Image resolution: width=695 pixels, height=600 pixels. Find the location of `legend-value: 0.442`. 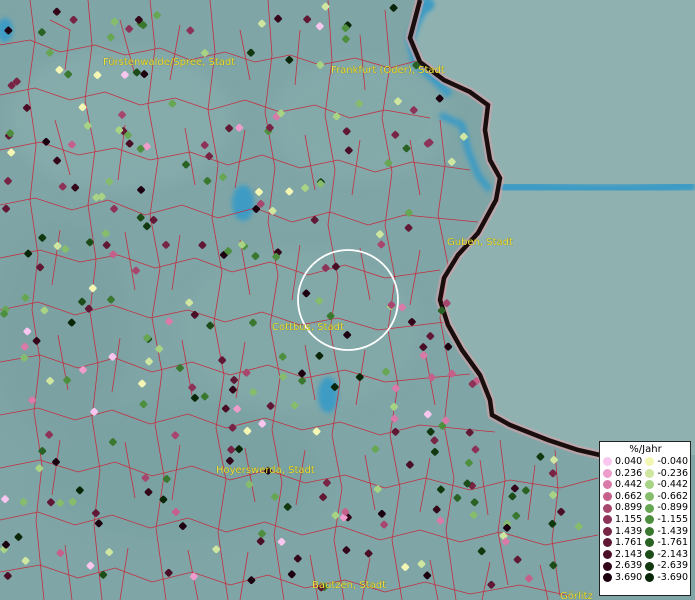

legend-value: 0.442 is located at coordinates (629, 485).